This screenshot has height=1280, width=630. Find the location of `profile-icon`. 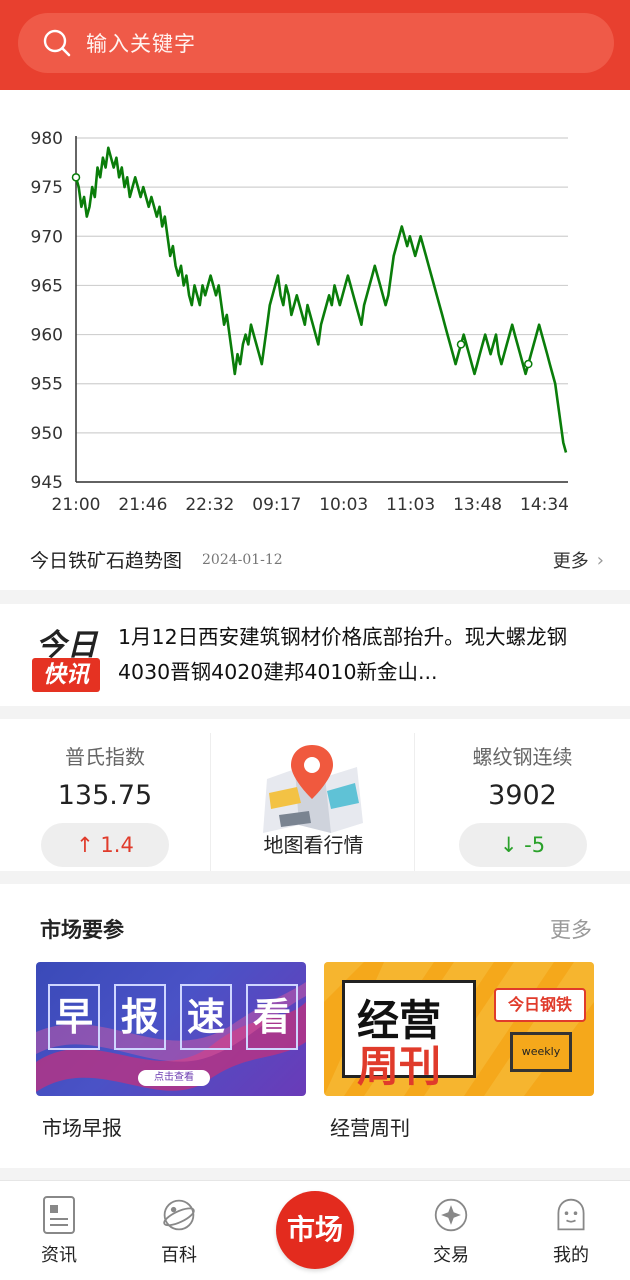

profile-icon is located at coordinates (571, 1214).